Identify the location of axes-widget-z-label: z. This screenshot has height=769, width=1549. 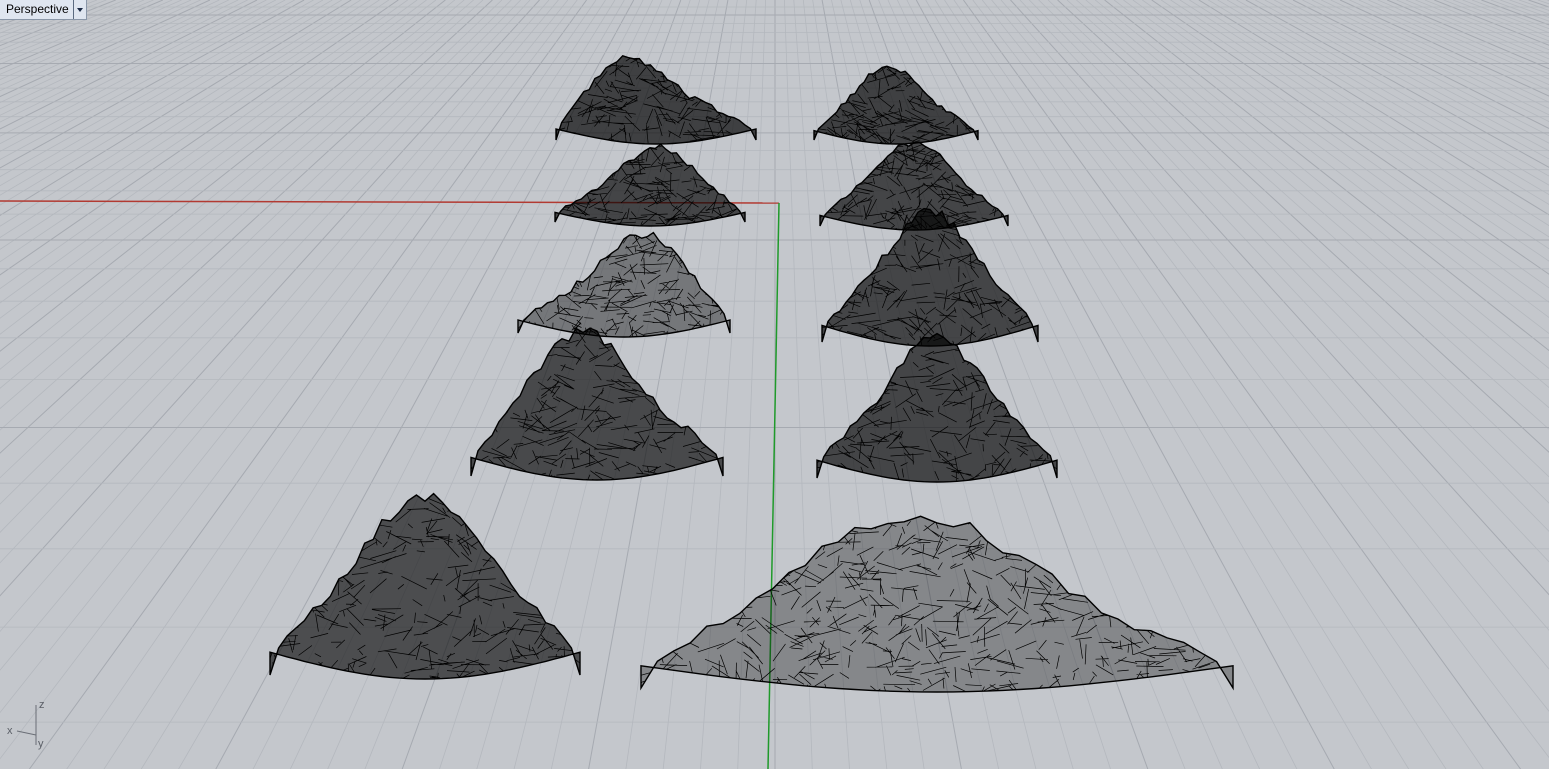
(42, 705).